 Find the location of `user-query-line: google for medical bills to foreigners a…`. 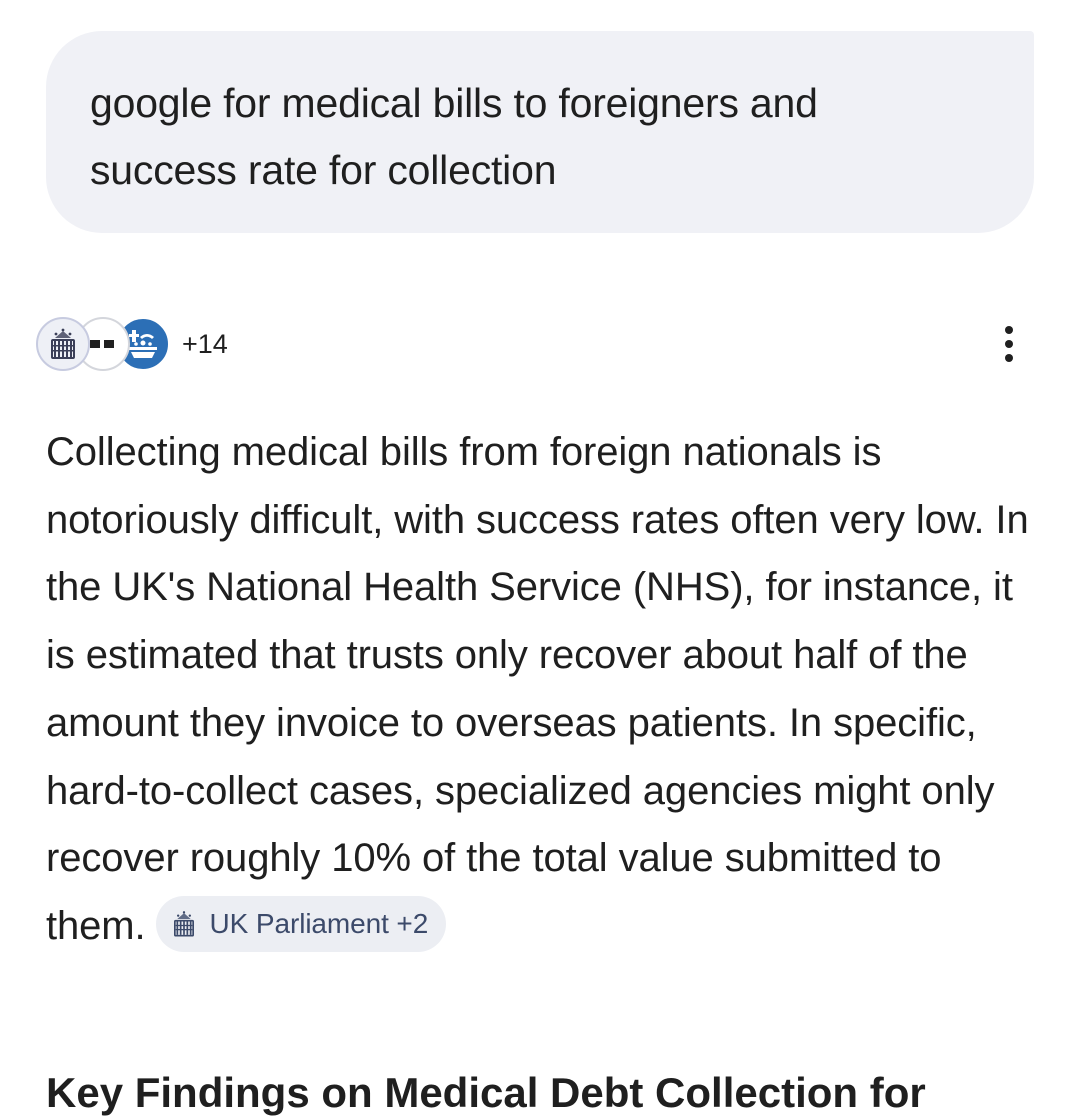

user-query-line: google for medical bills to foreigners a… is located at coordinates (454, 103).